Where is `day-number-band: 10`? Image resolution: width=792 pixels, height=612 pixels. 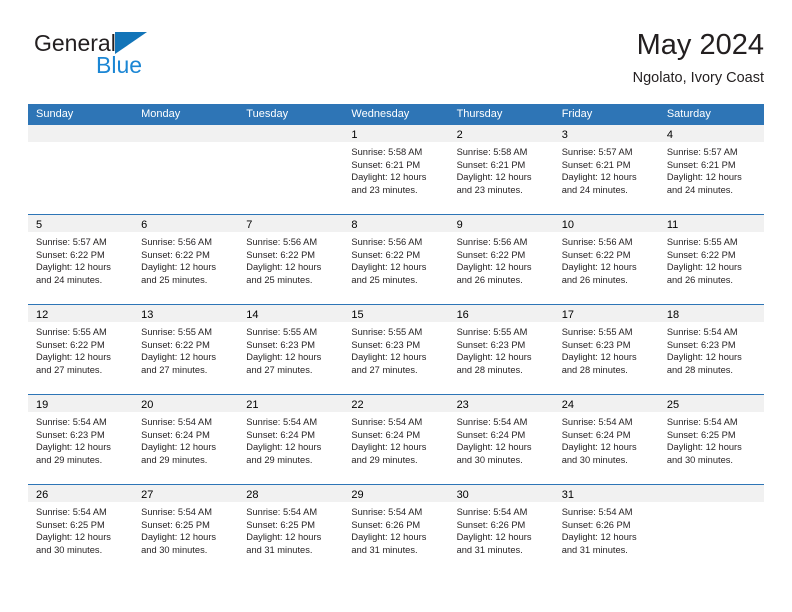 day-number-band: 10 is located at coordinates (606, 223).